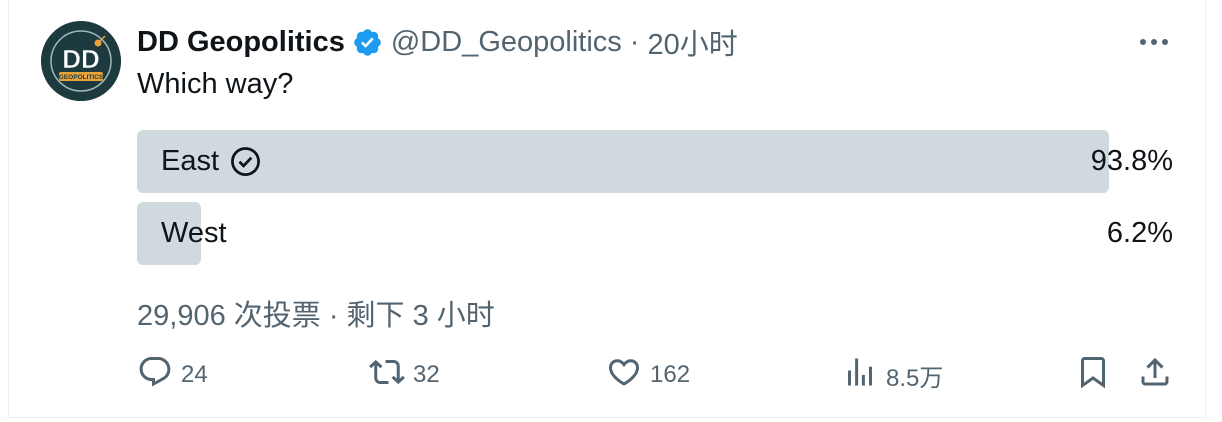  Describe the element at coordinates (387, 375) in the screenshot. I see `repost-icon` at that location.